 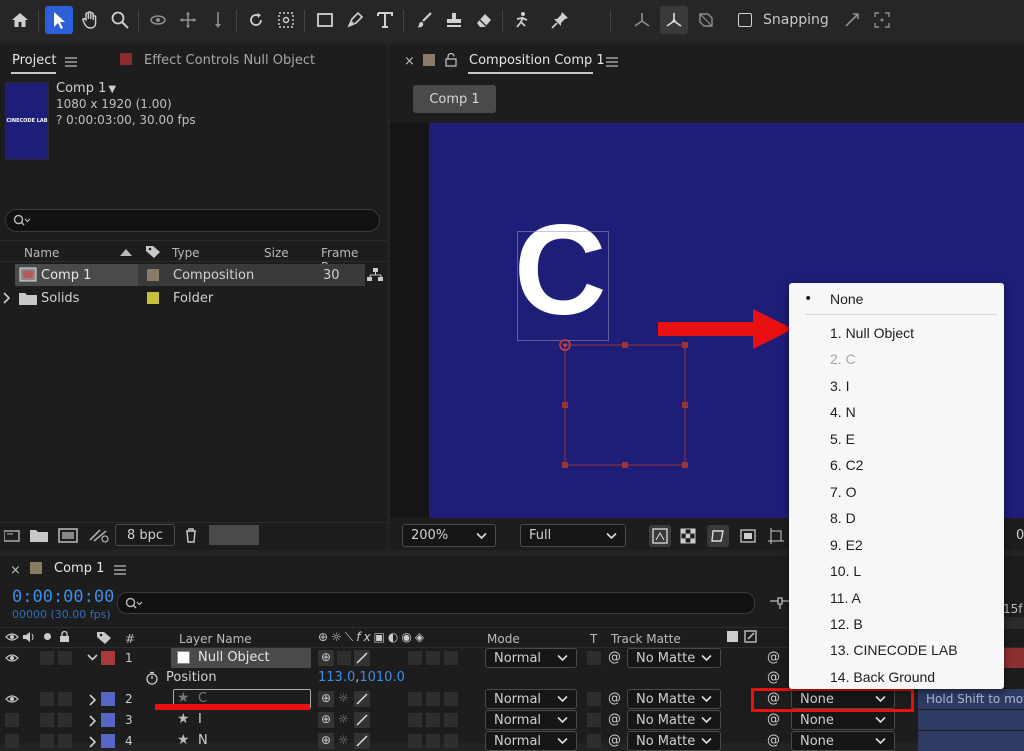 I want to click on position-value: 113.0,1010.0, so click(x=361, y=677).